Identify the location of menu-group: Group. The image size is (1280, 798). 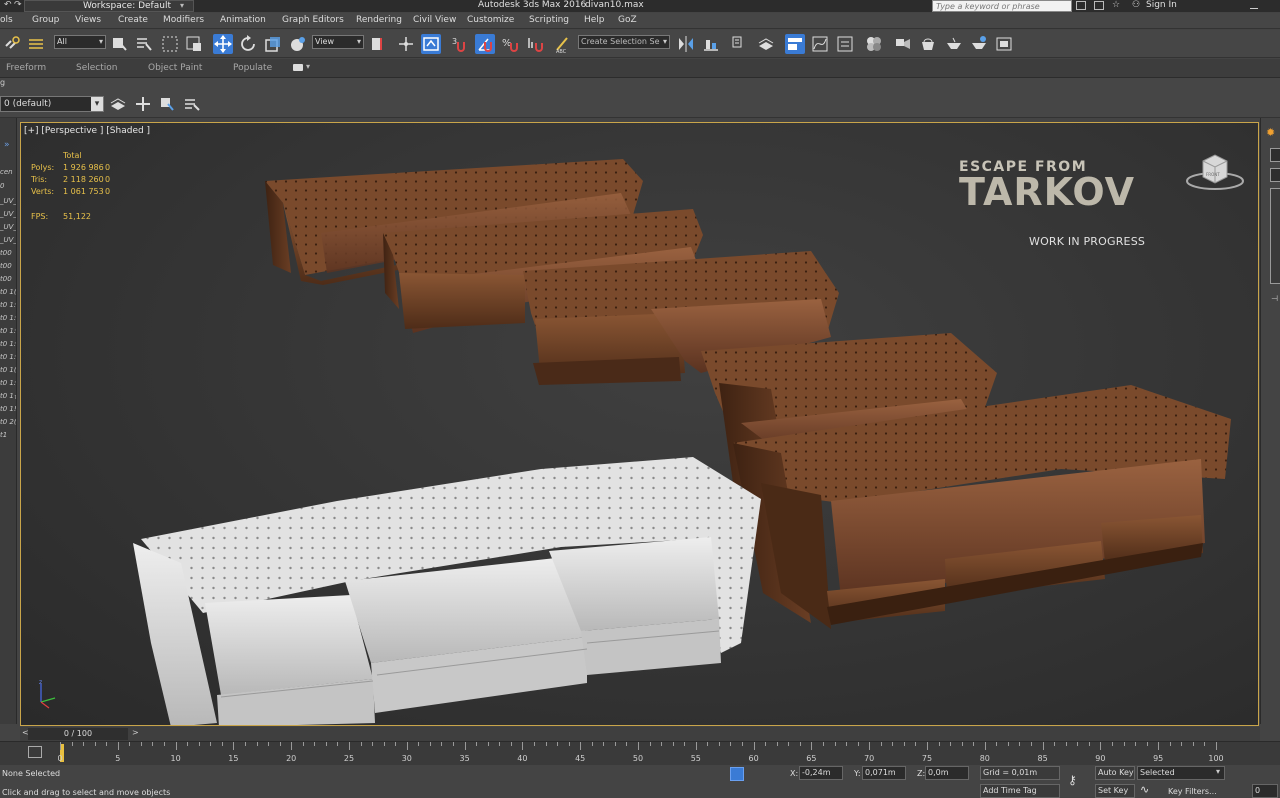
(45, 20).